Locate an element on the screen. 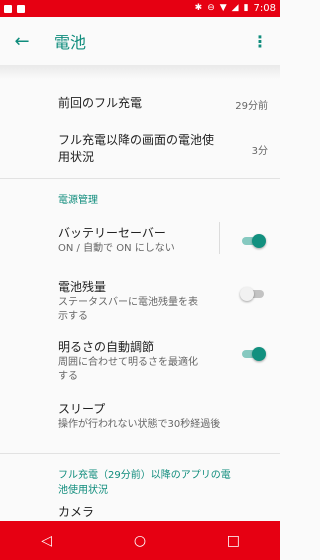  battery-saver-title: バッテリーセーバー is located at coordinates (112, 233).